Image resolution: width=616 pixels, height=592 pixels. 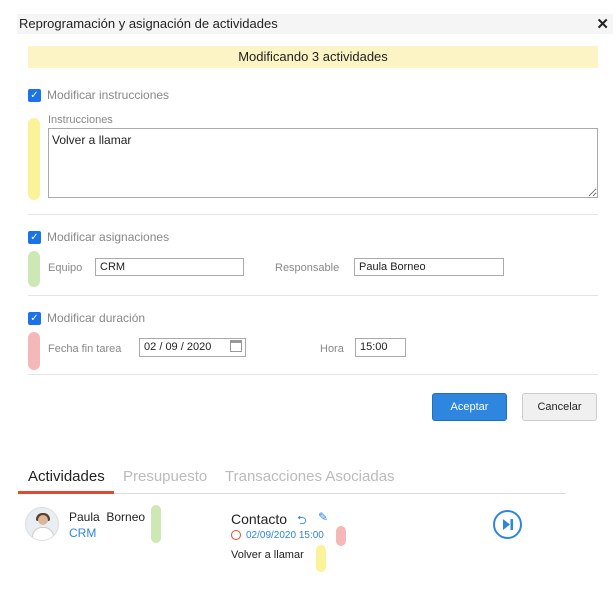 I want to click on person-last-name: Borneo, so click(x=126, y=517).